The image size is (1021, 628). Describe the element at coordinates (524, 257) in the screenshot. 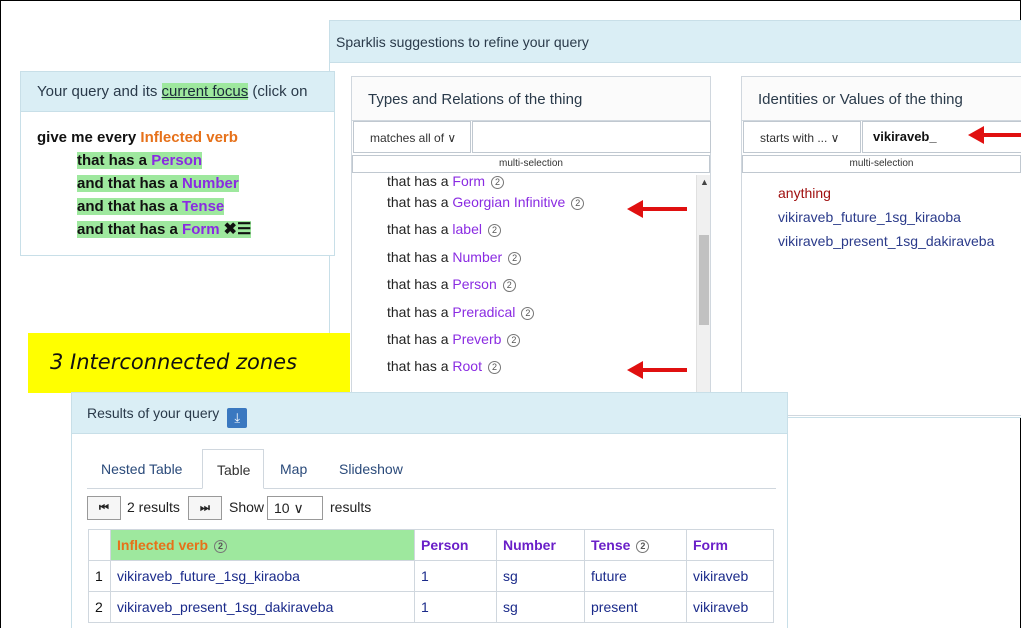

I see `list-item: that has a Number 2` at that location.